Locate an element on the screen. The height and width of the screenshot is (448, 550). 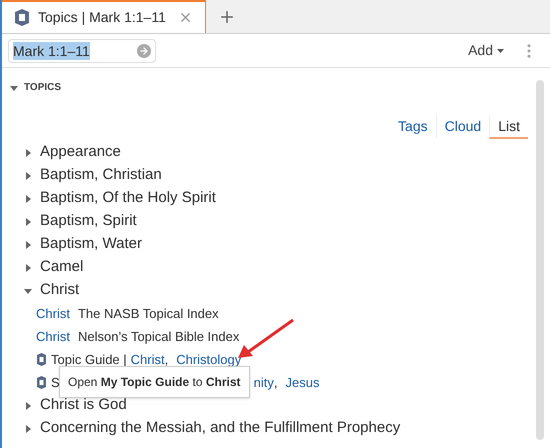
topic-item: Concerning the Messiah, and the Fulfillment Prophecy is located at coordinates (220, 428).